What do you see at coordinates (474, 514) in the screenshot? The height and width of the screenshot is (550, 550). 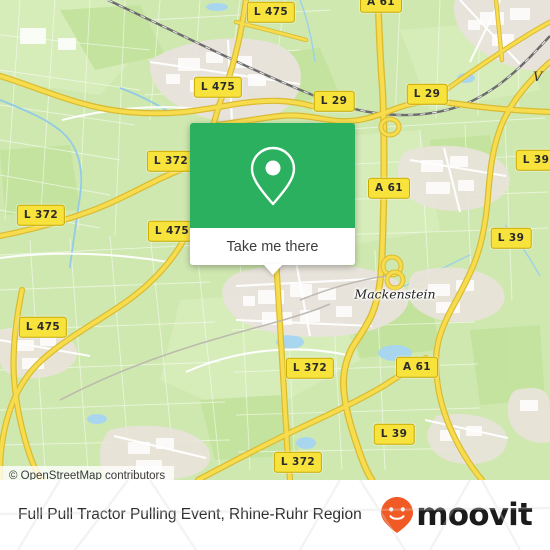 I see `moovit-wordmark: moovit` at bounding box center [474, 514].